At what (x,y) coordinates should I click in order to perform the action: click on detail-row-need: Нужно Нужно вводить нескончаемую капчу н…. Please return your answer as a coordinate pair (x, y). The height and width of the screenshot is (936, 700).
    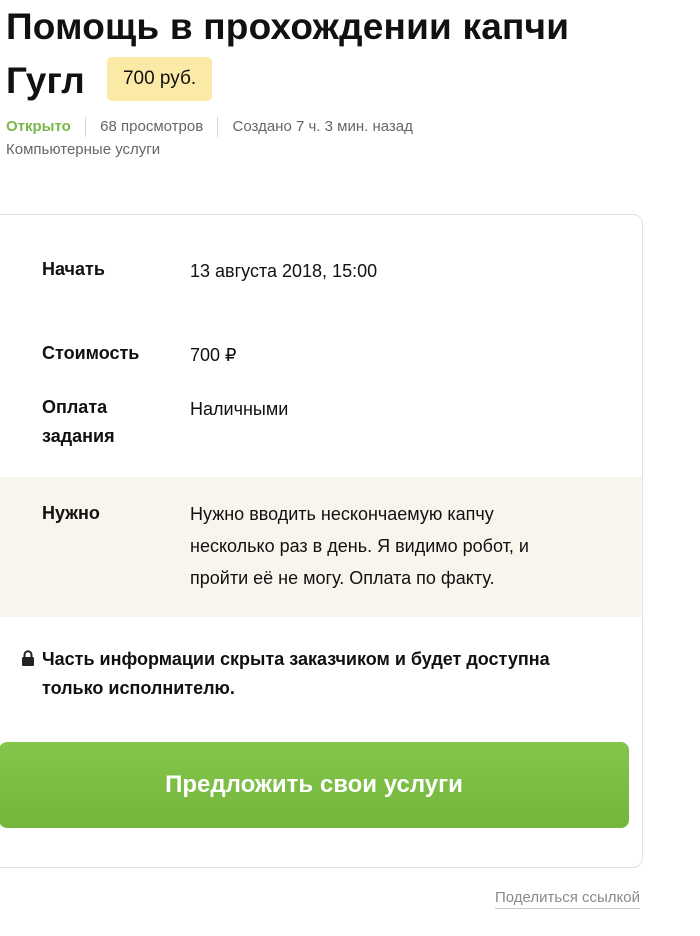
    Looking at the image, I should click on (321, 547).